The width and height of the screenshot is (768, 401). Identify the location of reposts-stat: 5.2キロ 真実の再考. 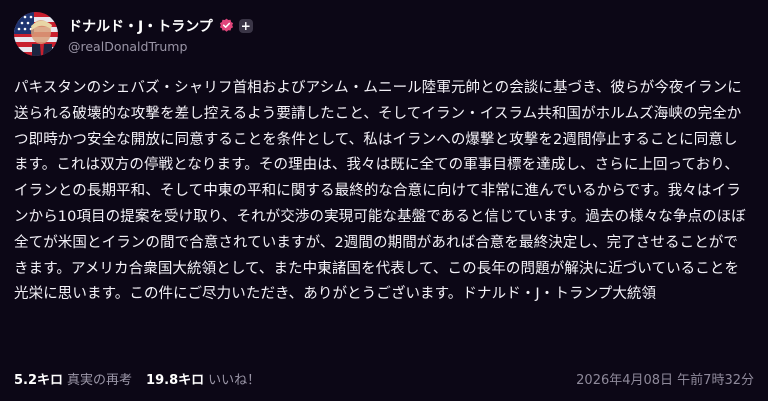
(73, 378).